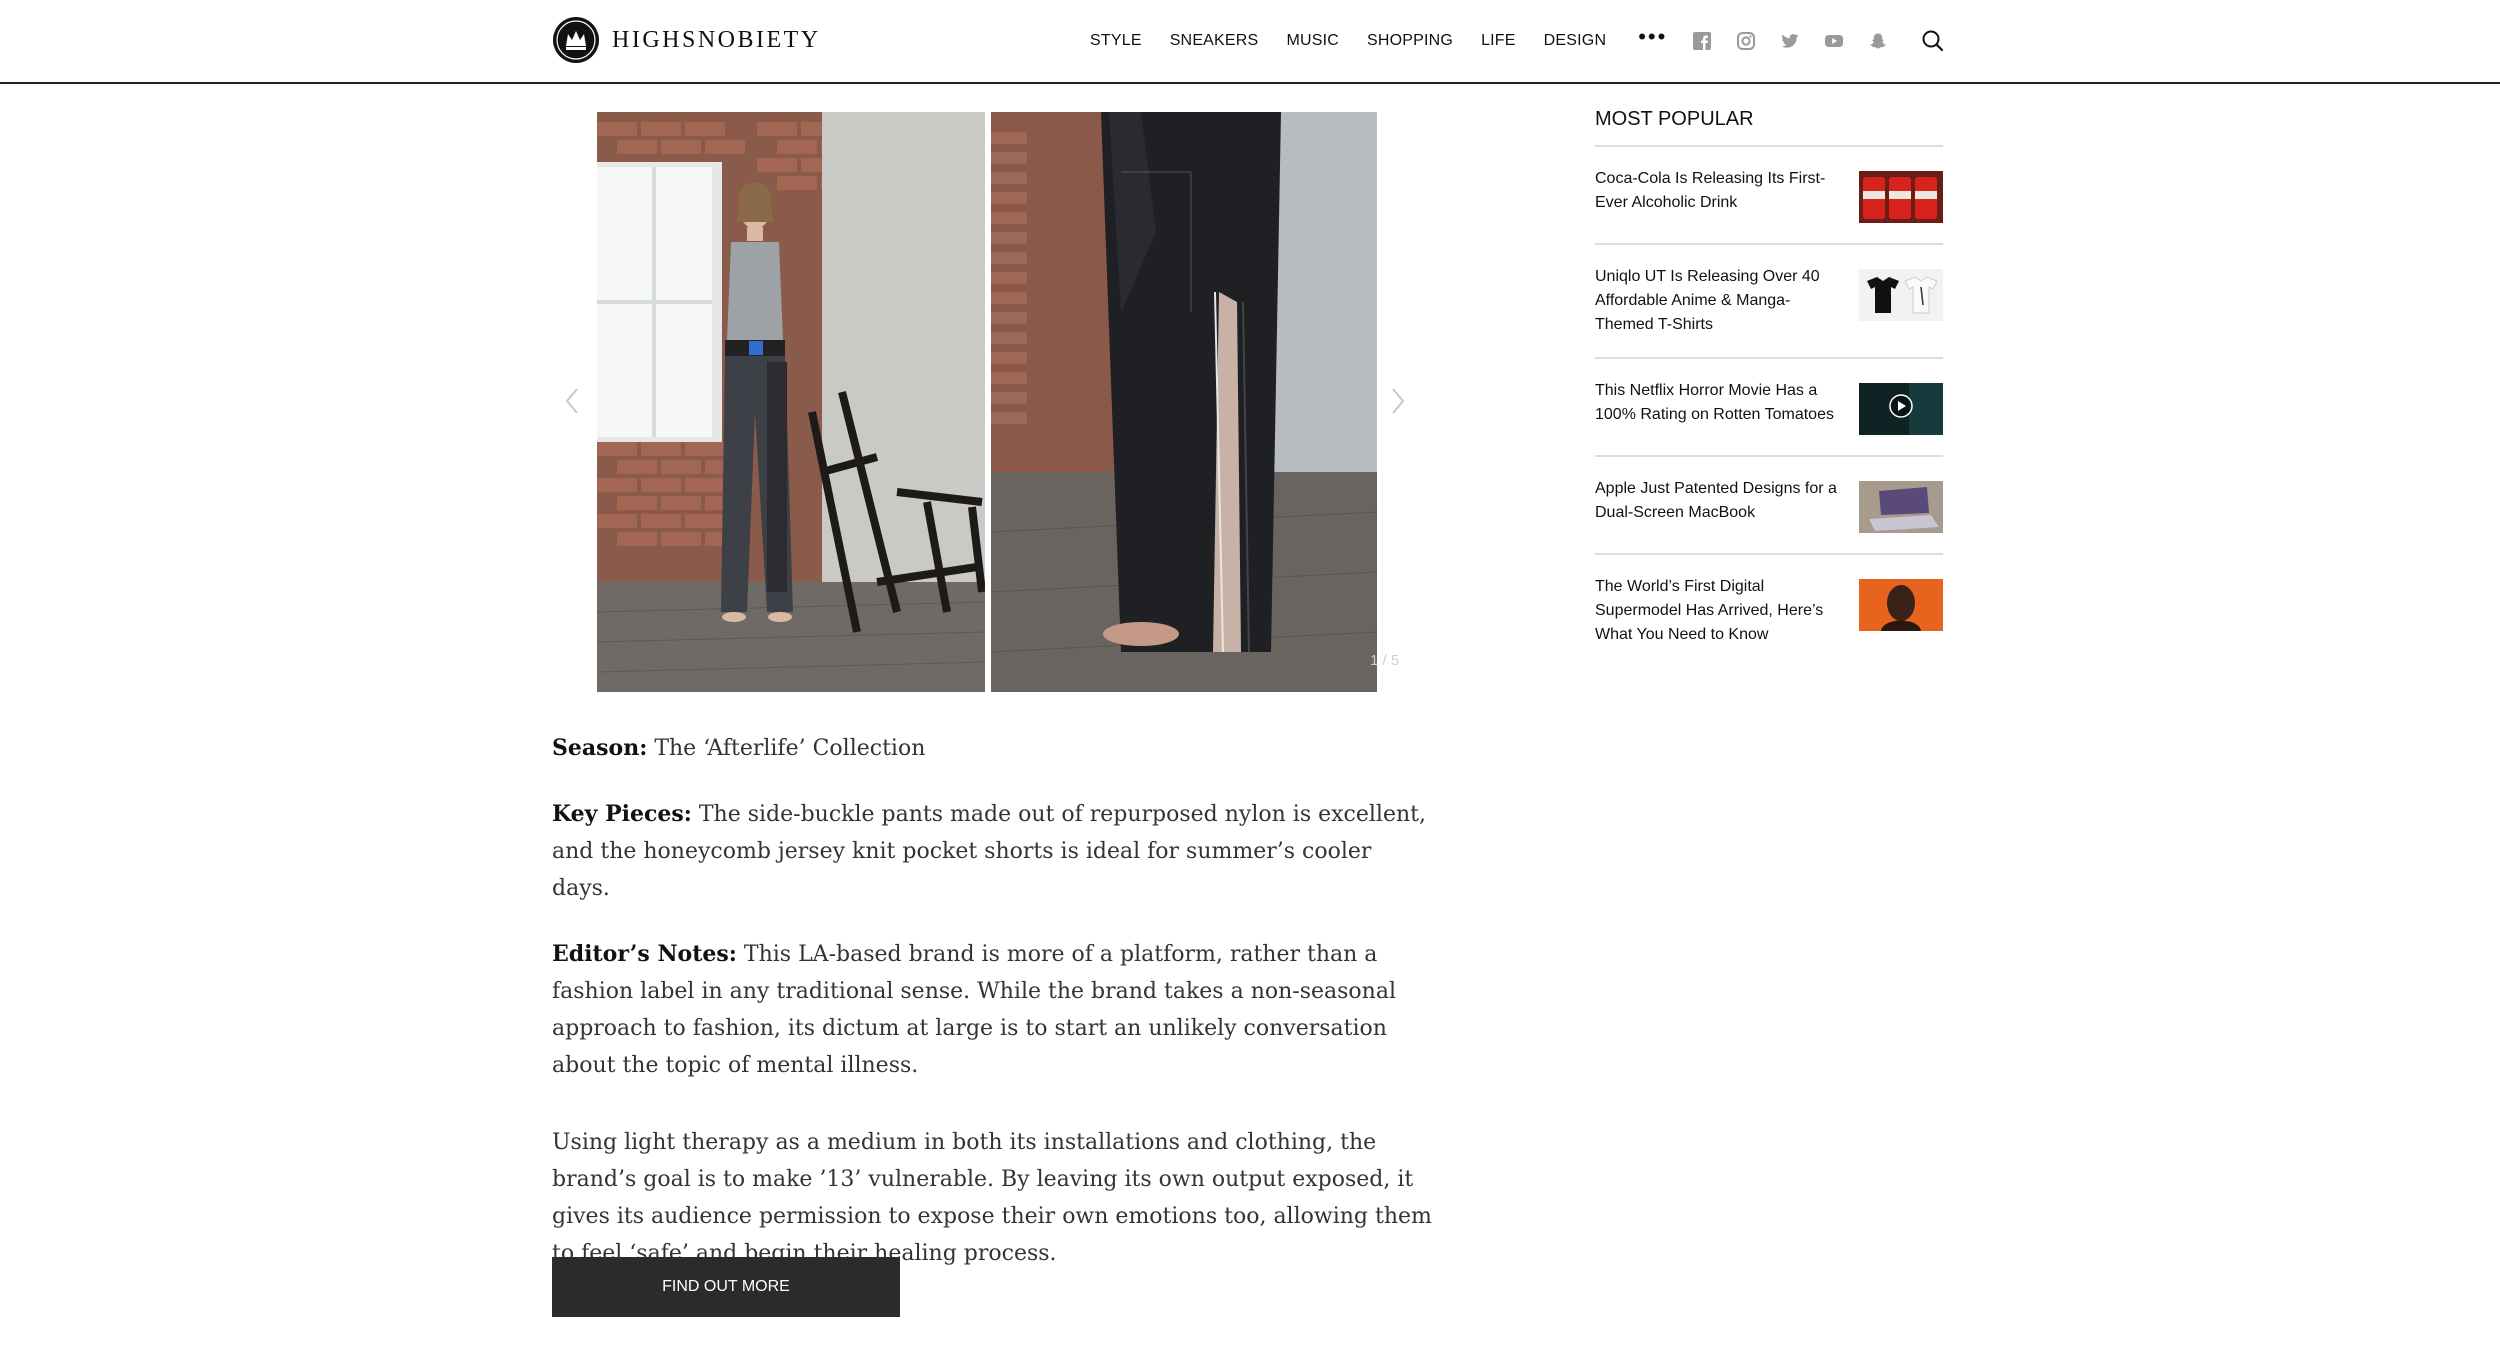 The image size is (2500, 1347). Describe the element at coordinates (1790, 41) in the screenshot. I see `twitter-icon` at that location.